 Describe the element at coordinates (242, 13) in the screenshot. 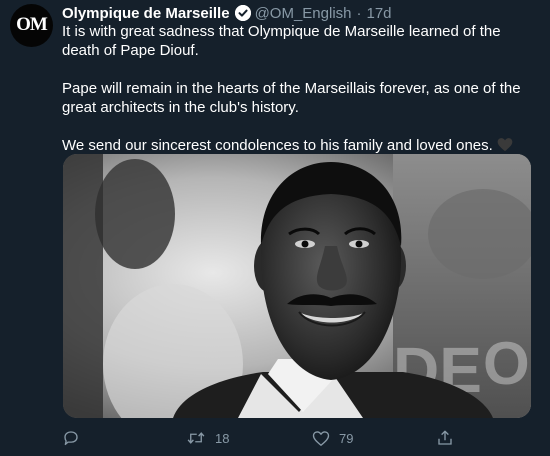

I see `verified-badge-icon` at that location.